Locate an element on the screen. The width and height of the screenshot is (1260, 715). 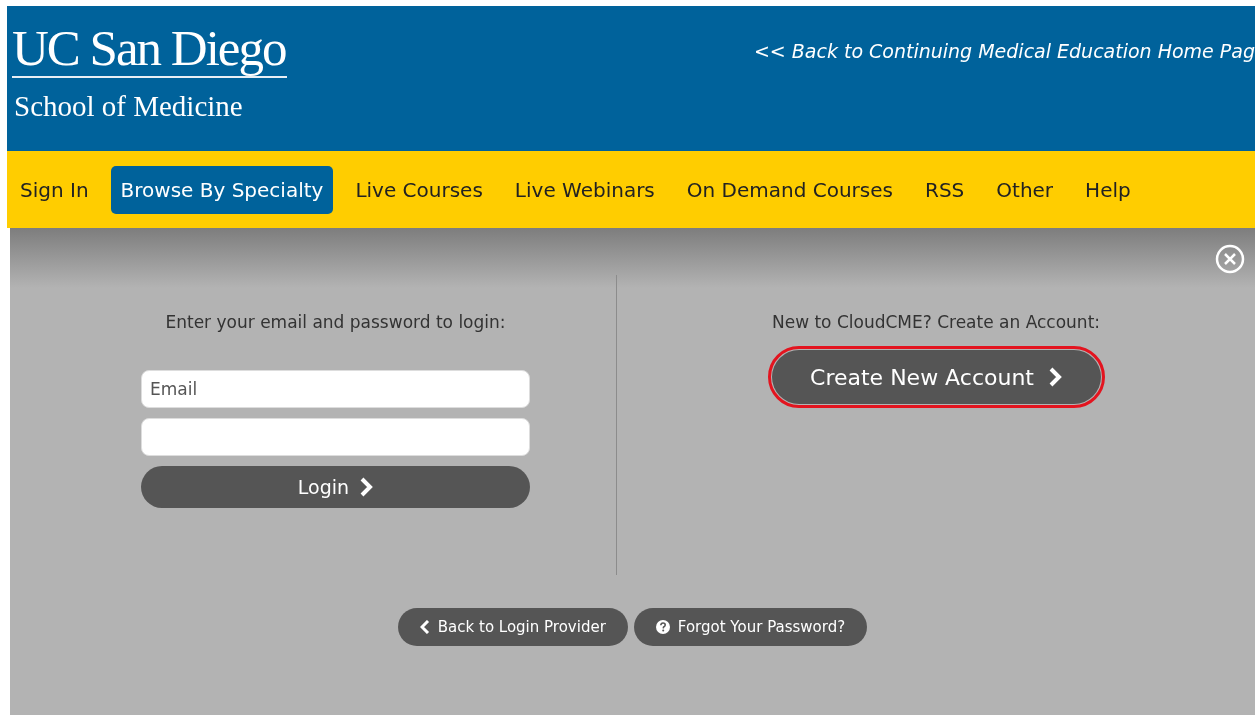
login-button: Login is located at coordinates (335, 487).